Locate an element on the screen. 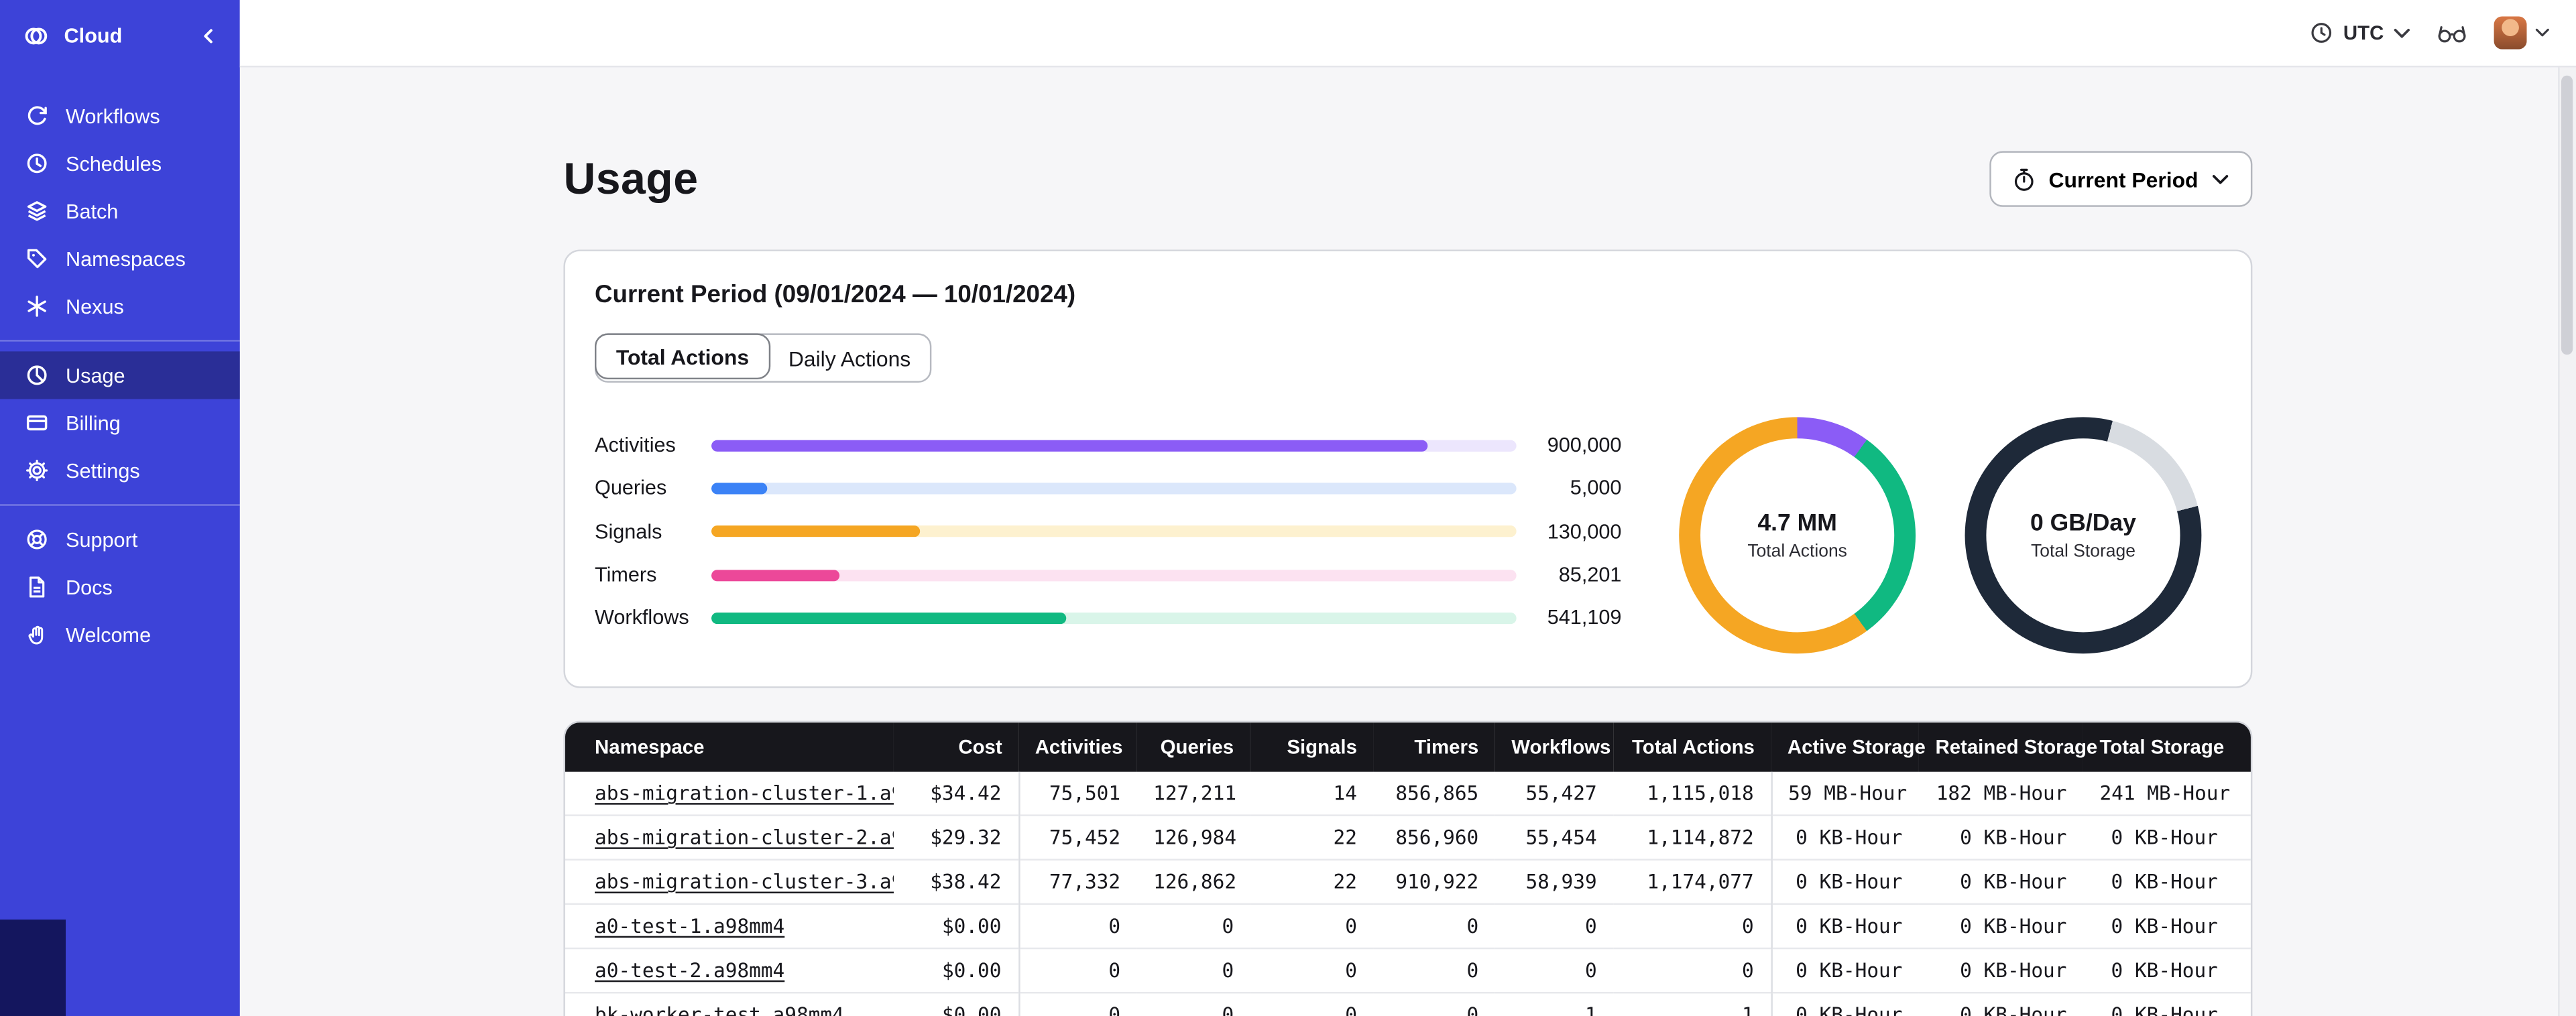 The height and width of the screenshot is (1016, 2576). nexus-icon is located at coordinates (36, 306).